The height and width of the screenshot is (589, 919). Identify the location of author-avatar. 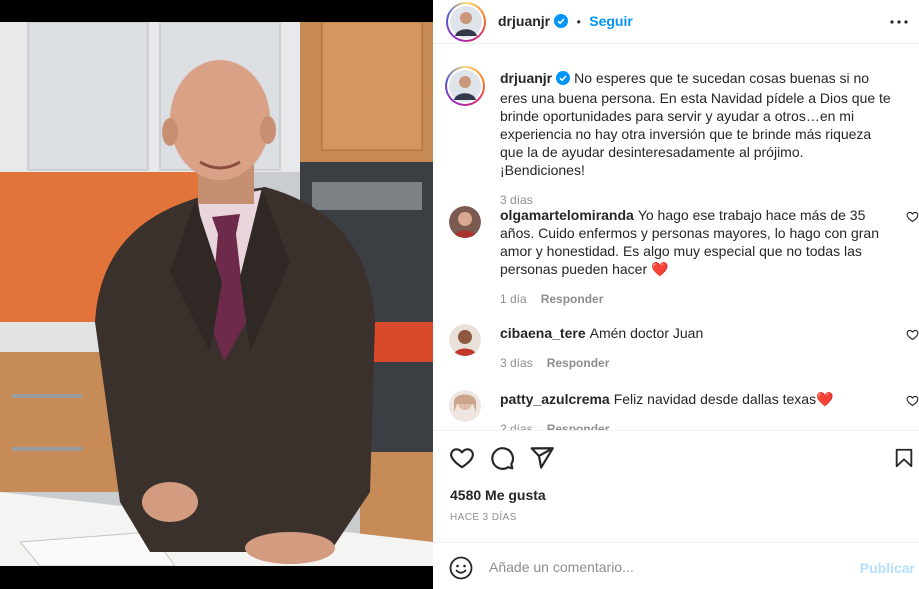
(466, 22).